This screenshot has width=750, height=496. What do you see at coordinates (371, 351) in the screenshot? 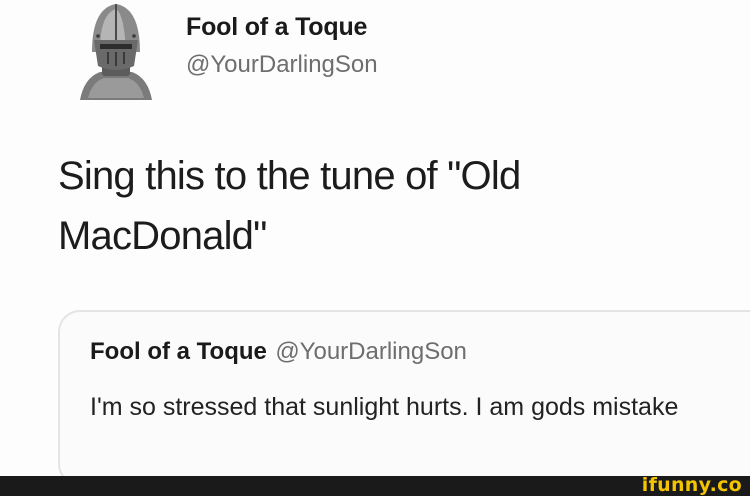
I see `quoted-author-handle: @YourDarlingSon` at bounding box center [371, 351].